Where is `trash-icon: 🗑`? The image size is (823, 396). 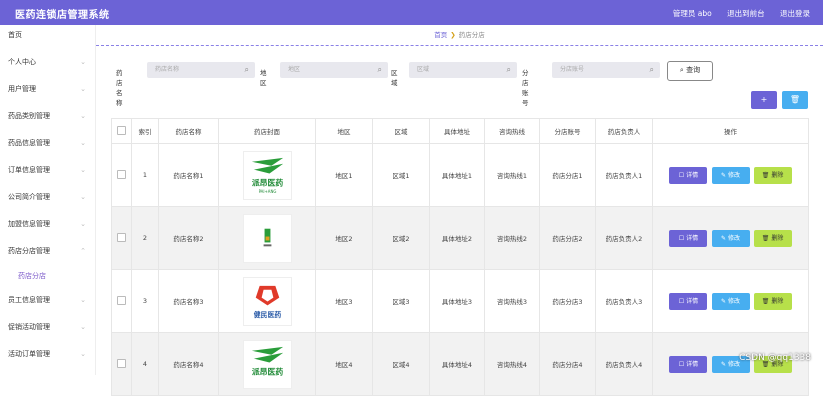 trash-icon: 🗑 is located at coordinates (795, 99).